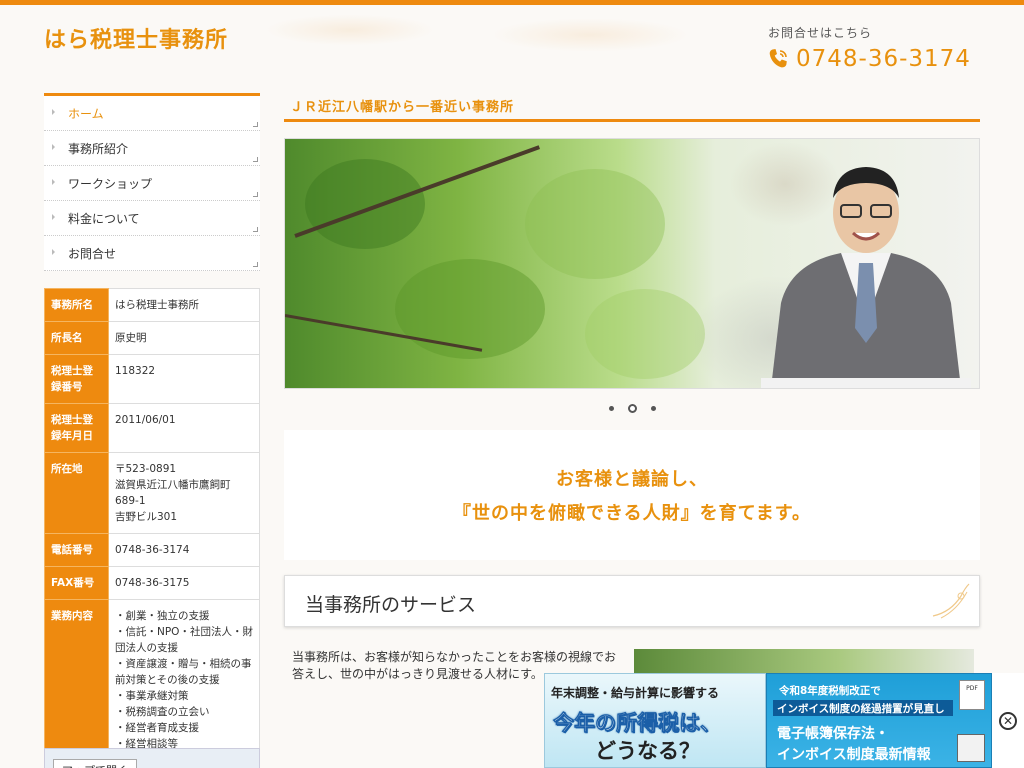 The height and width of the screenshot is (768, 1024). What do you see at coordinates (76, 379) in the screenshot?
I see `info-key: 税理士登録番号` at bounding box center [76, 379].